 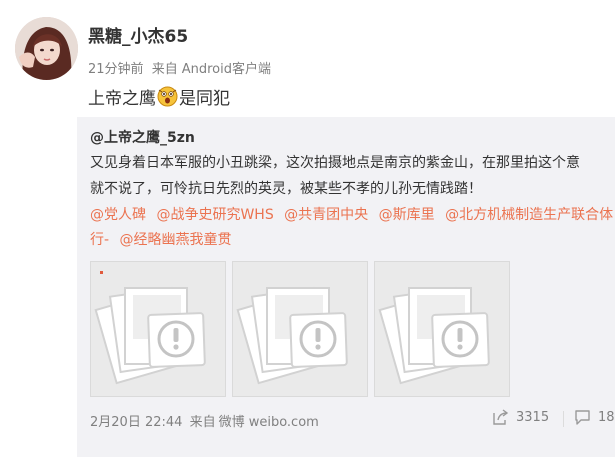 What do you see at coordinates (142, 137) in the screenshot?
I see `repost-user-link: @上帝之鹰_5zn` at bounding box center [142, 137].